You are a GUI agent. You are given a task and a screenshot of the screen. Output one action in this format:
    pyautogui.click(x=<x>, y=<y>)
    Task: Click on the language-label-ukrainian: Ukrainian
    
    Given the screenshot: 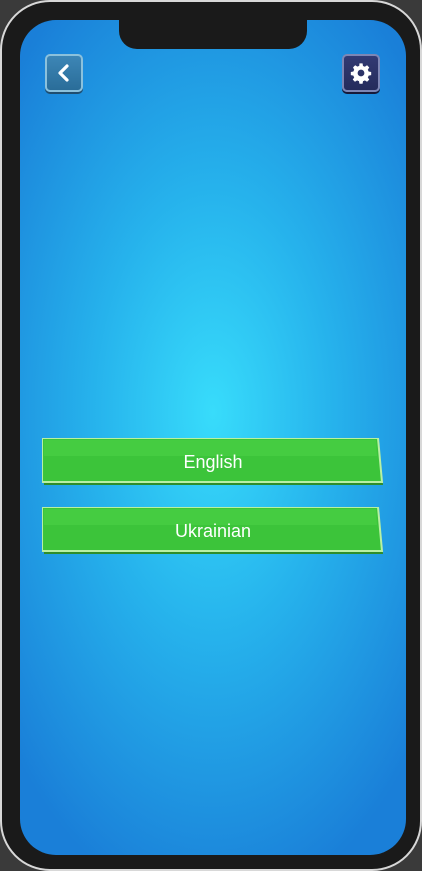 What is the action you would take?
    pyautogui.click(x=213, y=531)
    